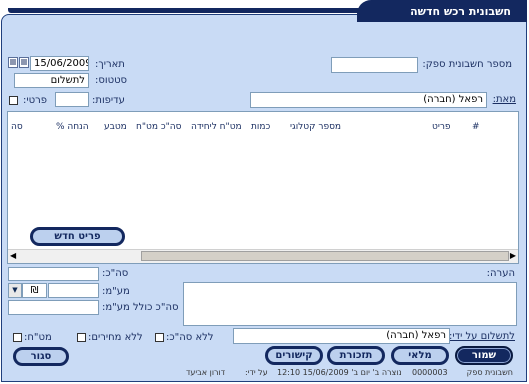 The width and height of the screenshot is (529, 384). Describe the element at coordinates (256, 372) in the screenshot. I see `status-by-label: על ידי:` at that location.